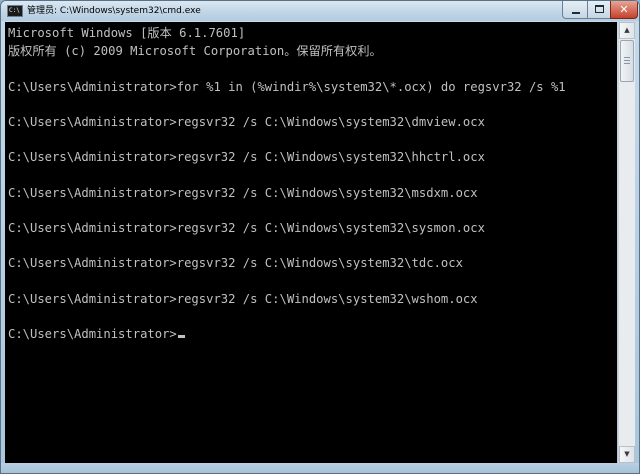 The image size is (640, 474). I want to click on vertical-scrollbar: ▲ ▼, so click(626, 242).